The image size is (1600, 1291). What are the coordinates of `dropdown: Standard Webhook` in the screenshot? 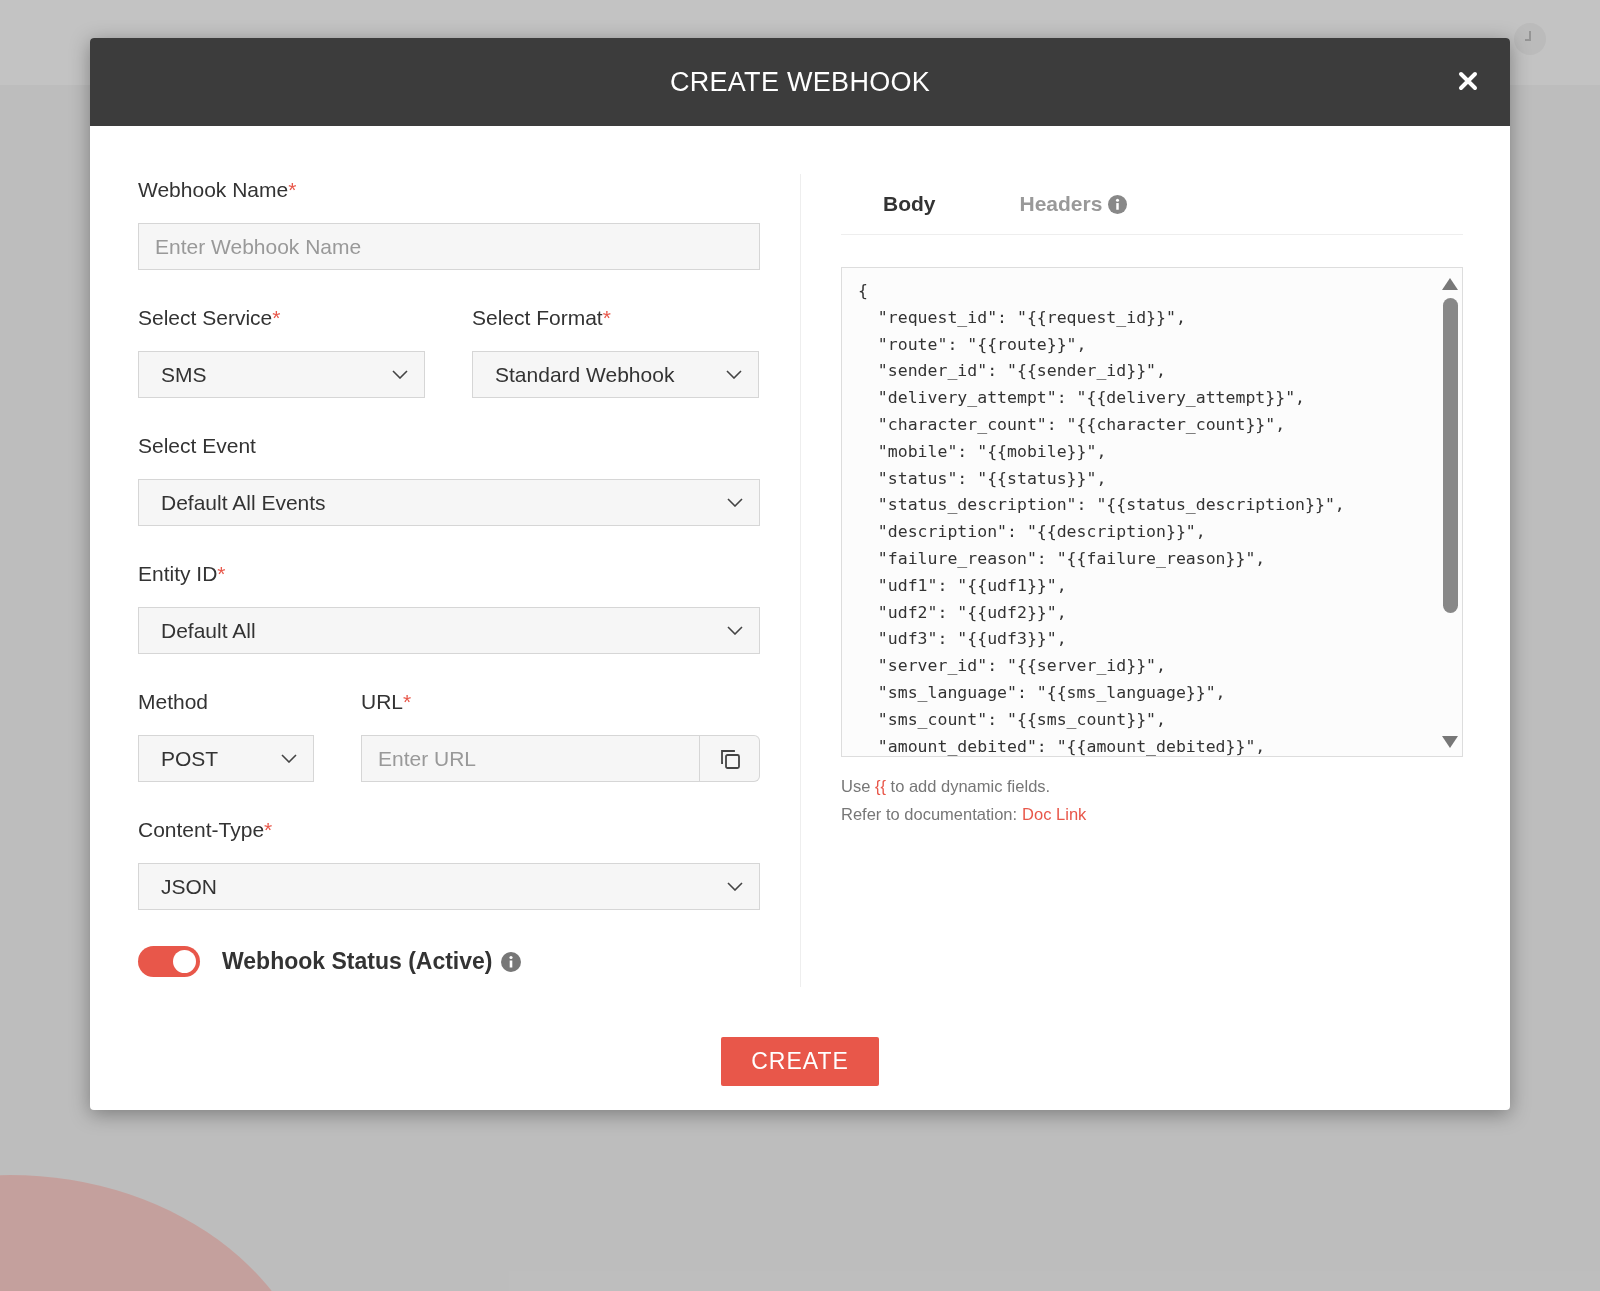 It's located at (615, 374).